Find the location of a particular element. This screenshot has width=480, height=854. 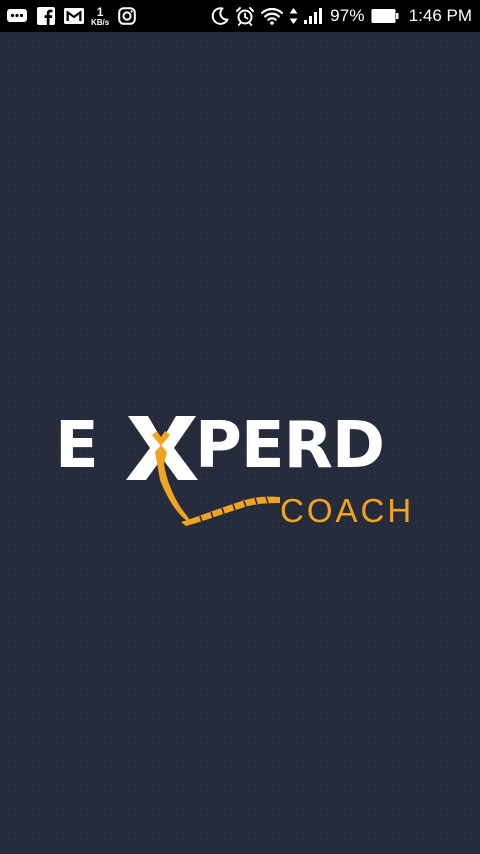

network-speed-indicator: 1 KB/s is located at coordinates (100, 16).